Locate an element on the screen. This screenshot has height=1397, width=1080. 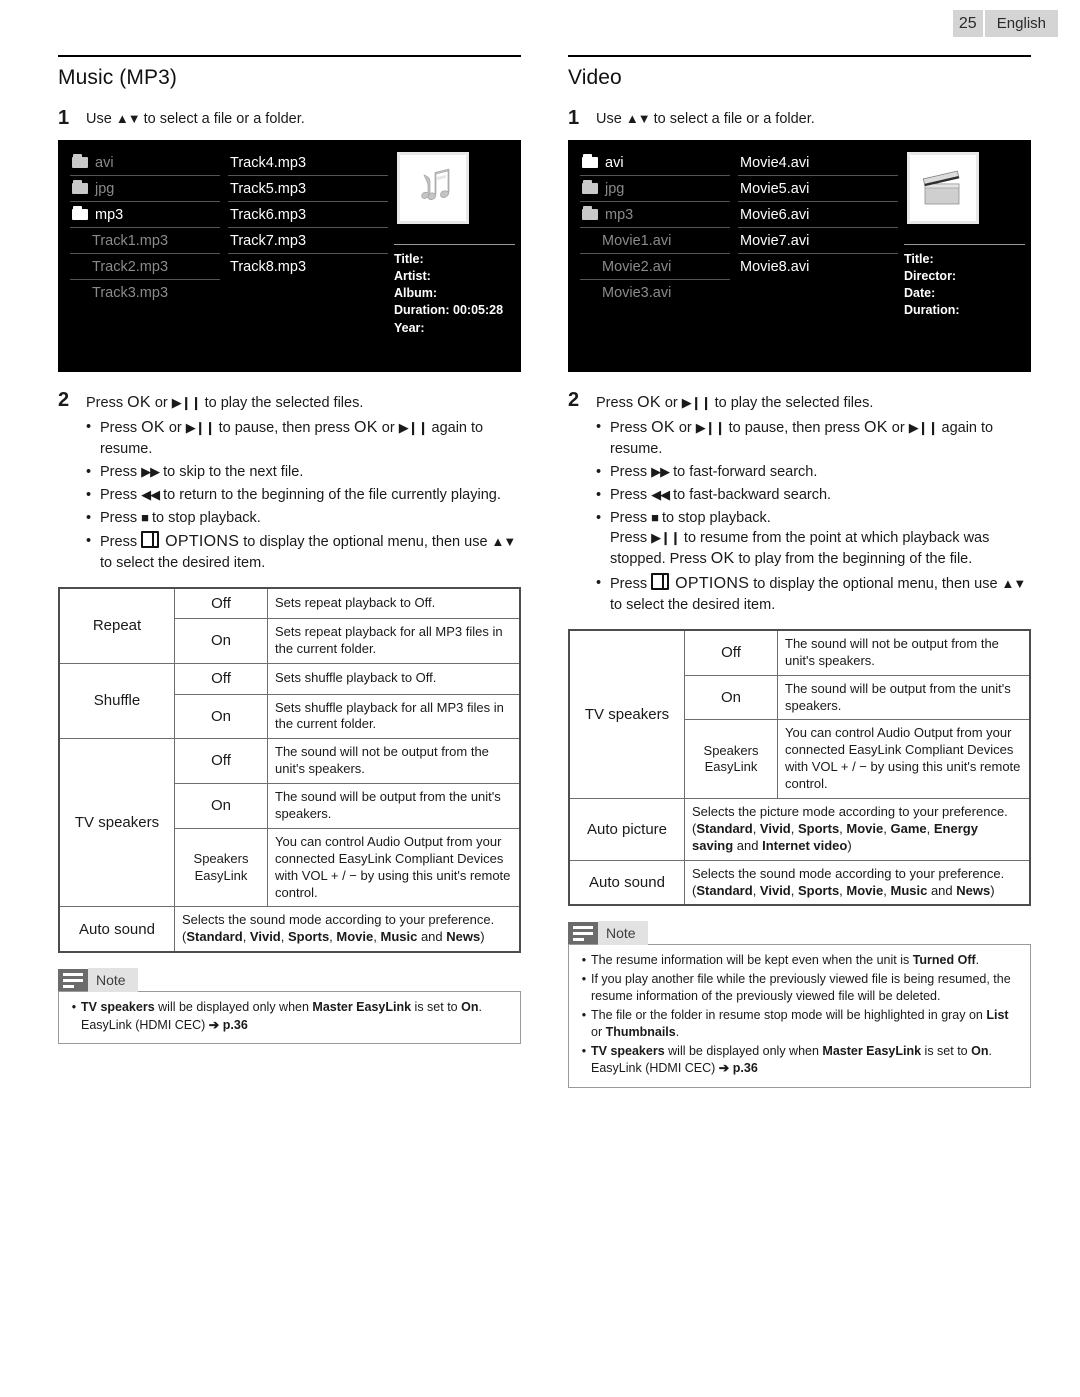
list-item: Track1.mp3 is located at coordinates (145, 241).